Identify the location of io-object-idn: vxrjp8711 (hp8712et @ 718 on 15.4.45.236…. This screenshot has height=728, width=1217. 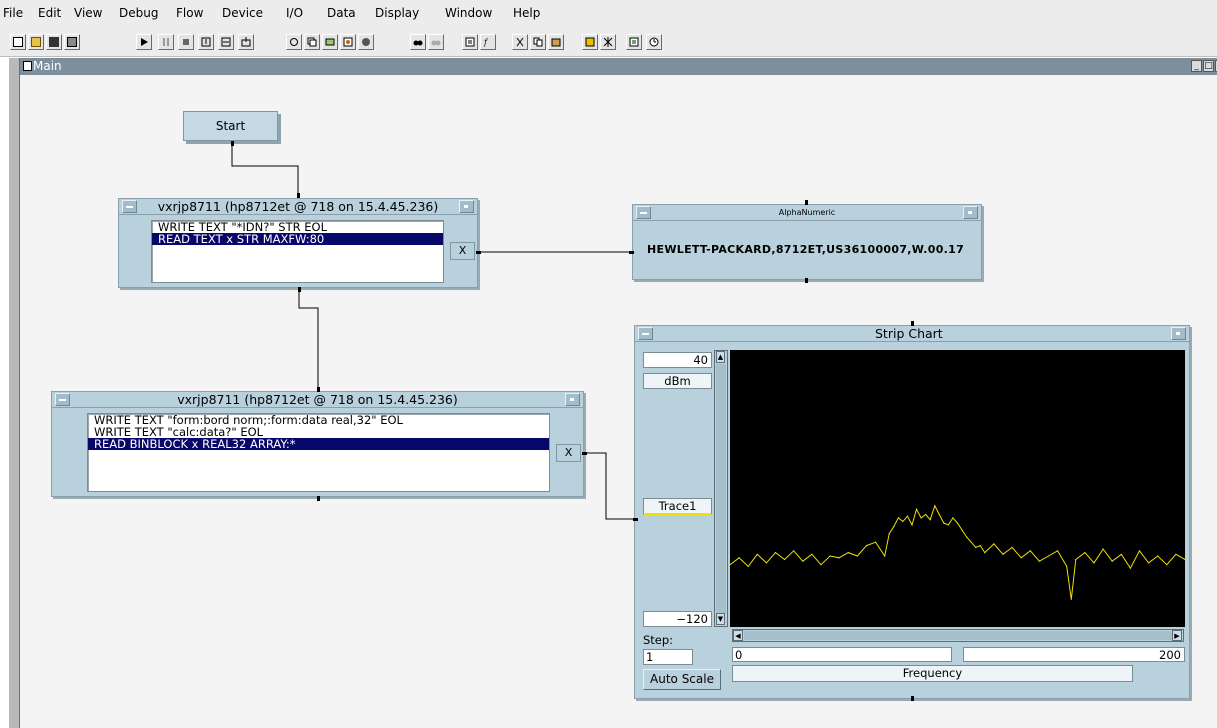
(298, 243).